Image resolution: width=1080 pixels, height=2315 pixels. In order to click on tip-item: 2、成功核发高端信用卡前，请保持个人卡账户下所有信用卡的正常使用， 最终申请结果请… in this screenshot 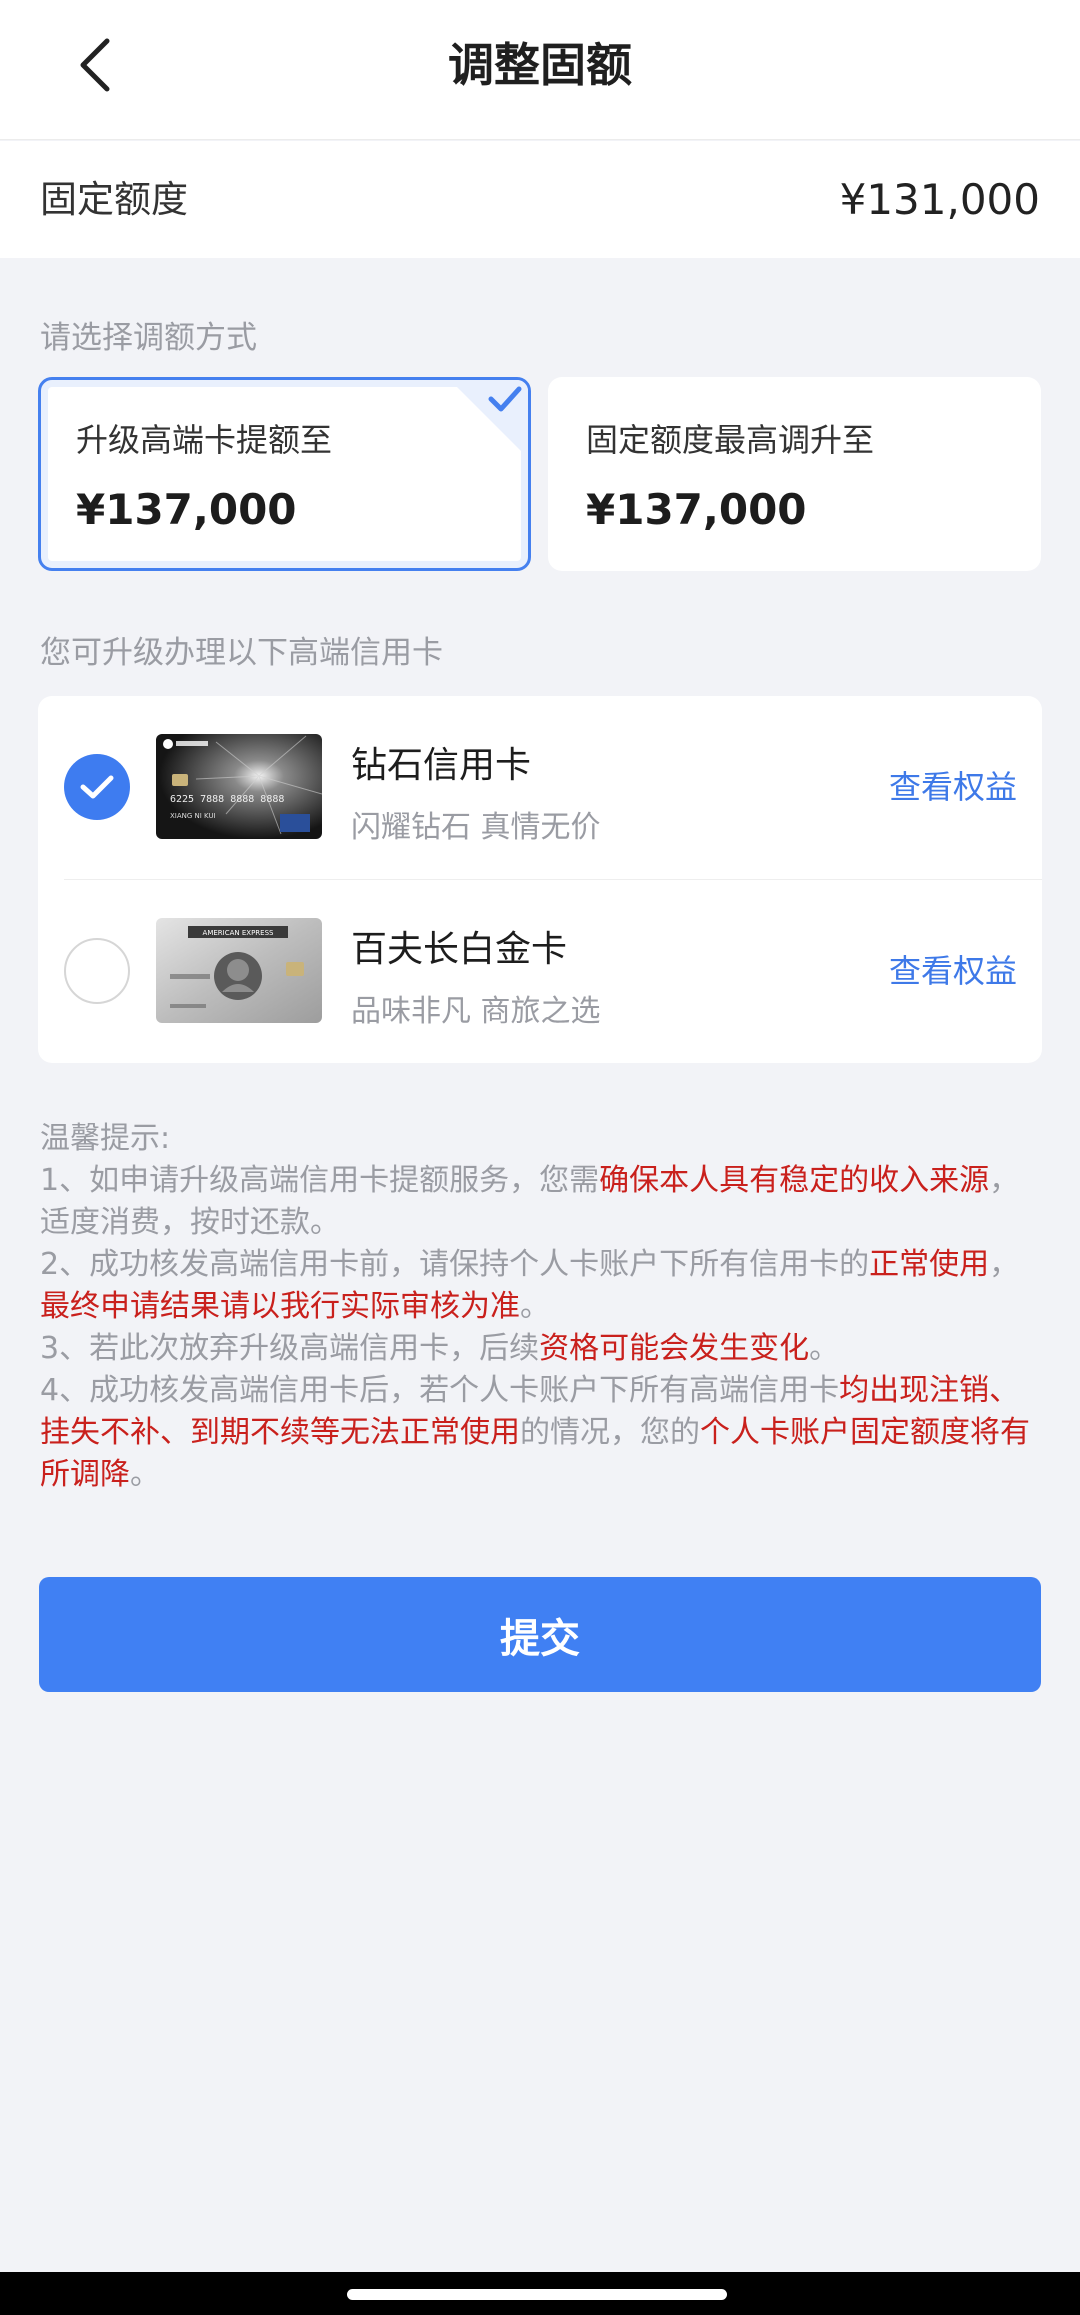, I will do `click(542, 1286)`.